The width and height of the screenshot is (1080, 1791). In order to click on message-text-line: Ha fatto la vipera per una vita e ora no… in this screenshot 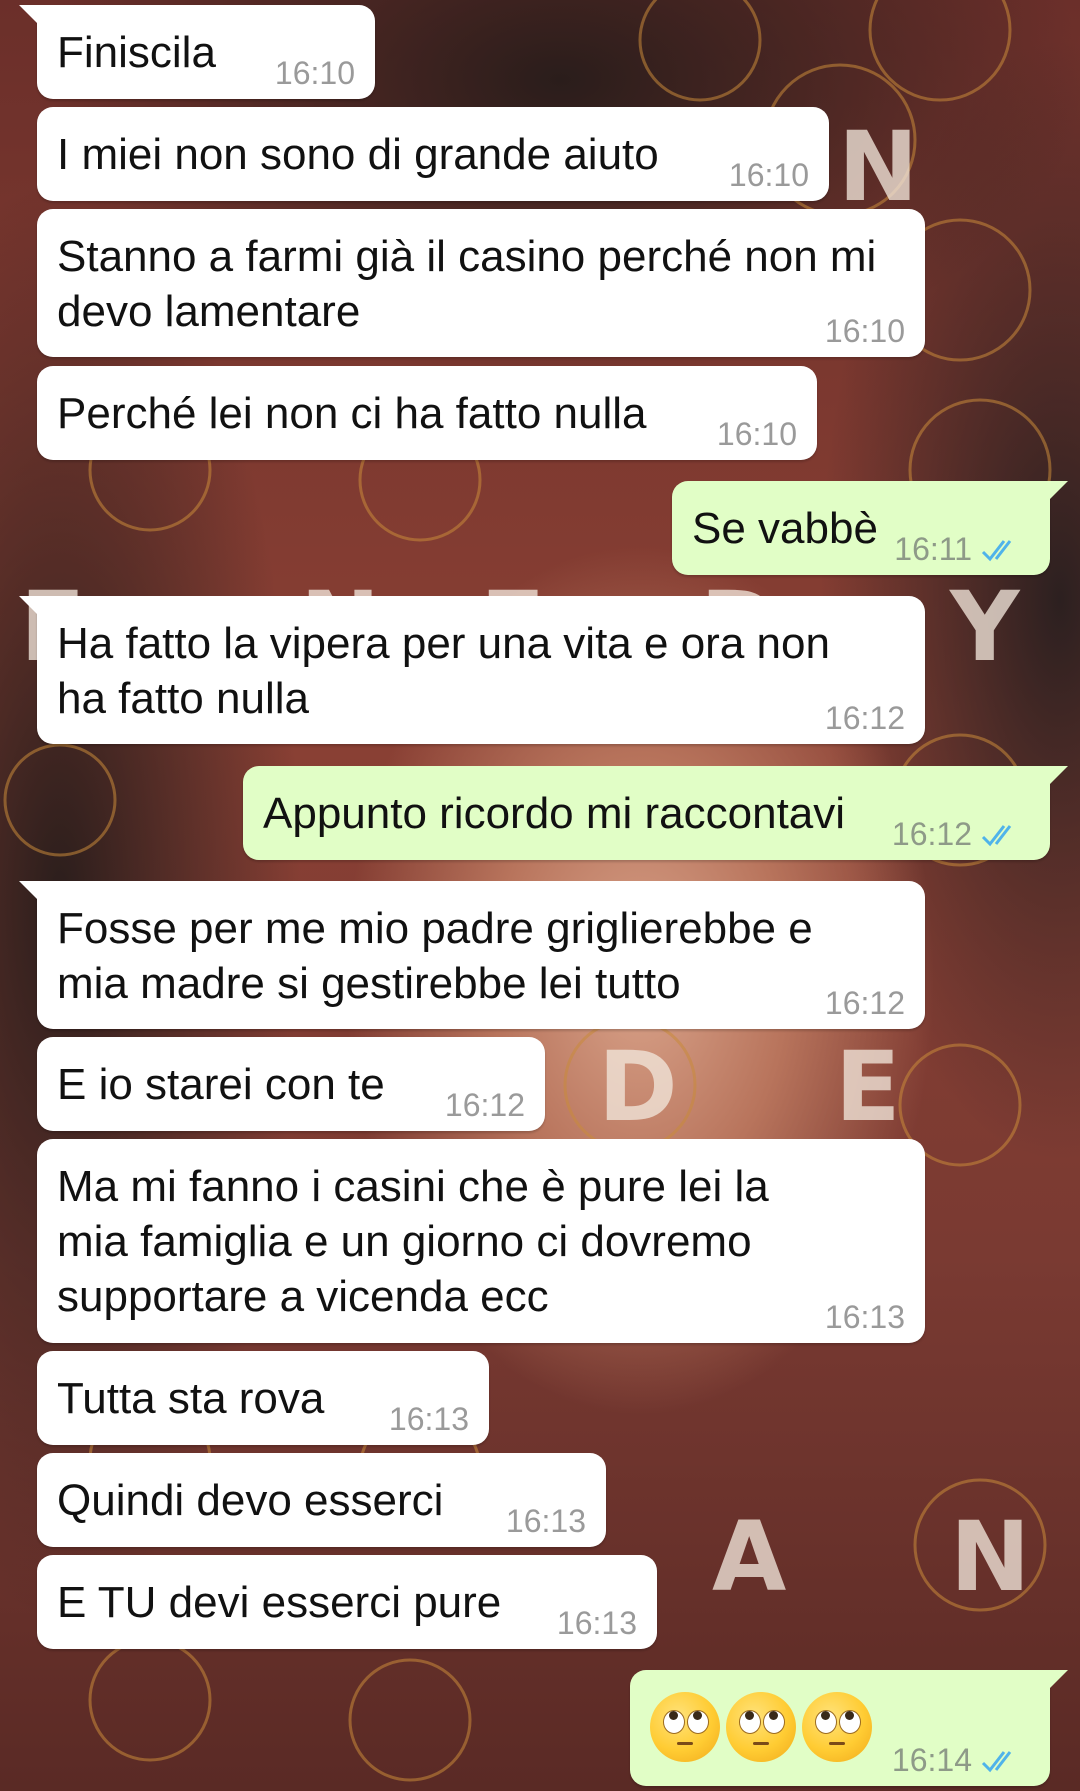, I will do `click(443, 643)`.